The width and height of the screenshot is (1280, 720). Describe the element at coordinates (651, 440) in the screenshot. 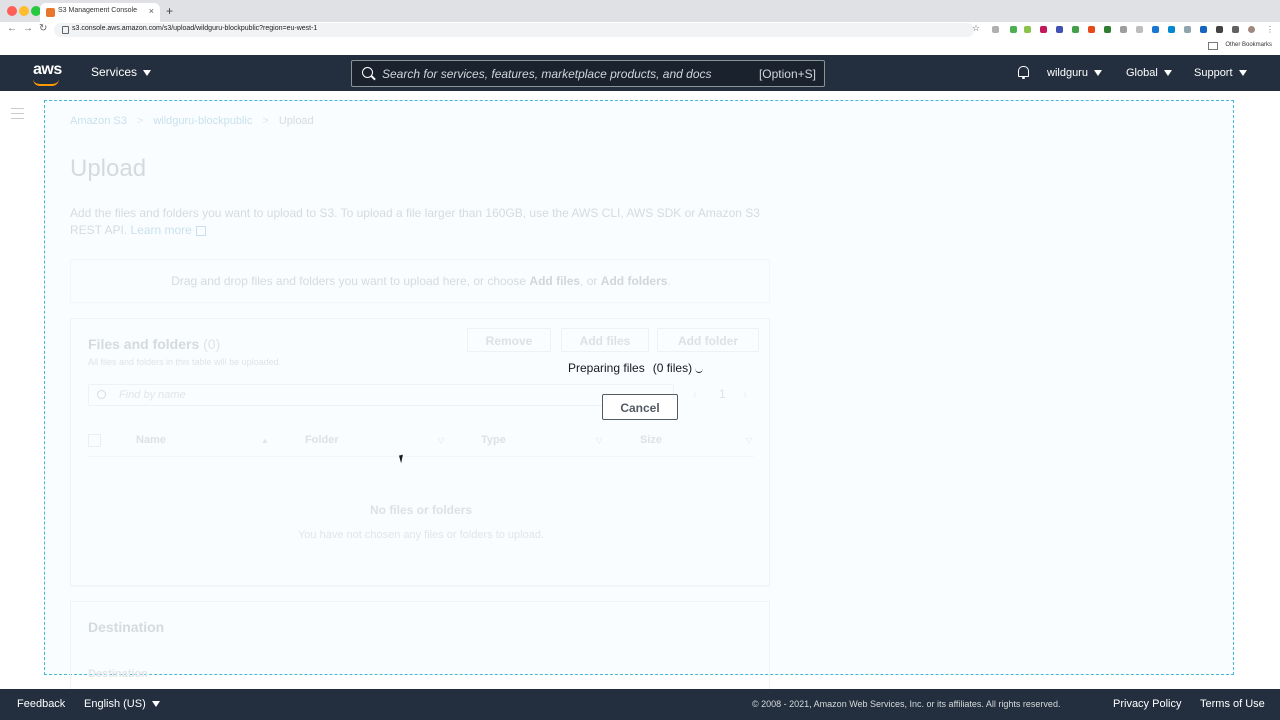

I see `column-size: Size` at that location.